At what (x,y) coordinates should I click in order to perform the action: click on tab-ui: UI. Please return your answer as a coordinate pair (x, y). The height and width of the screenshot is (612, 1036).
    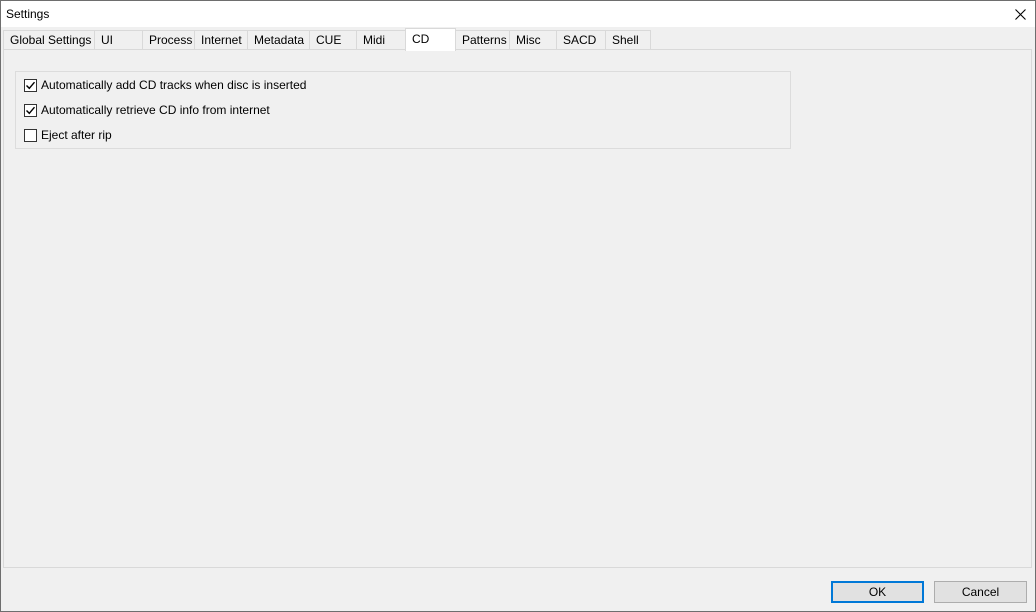
    Looking at the image, I should click on (118, 39).